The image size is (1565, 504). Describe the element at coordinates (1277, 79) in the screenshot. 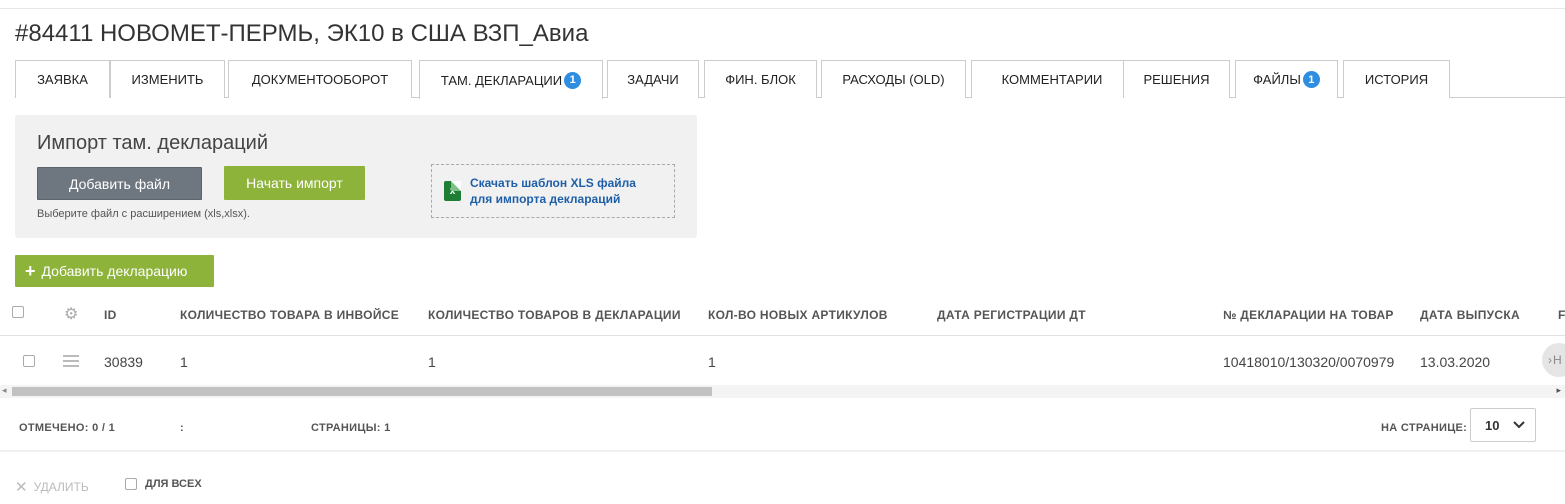

I see `tab-label: ФАЙЛЫ` at that location.